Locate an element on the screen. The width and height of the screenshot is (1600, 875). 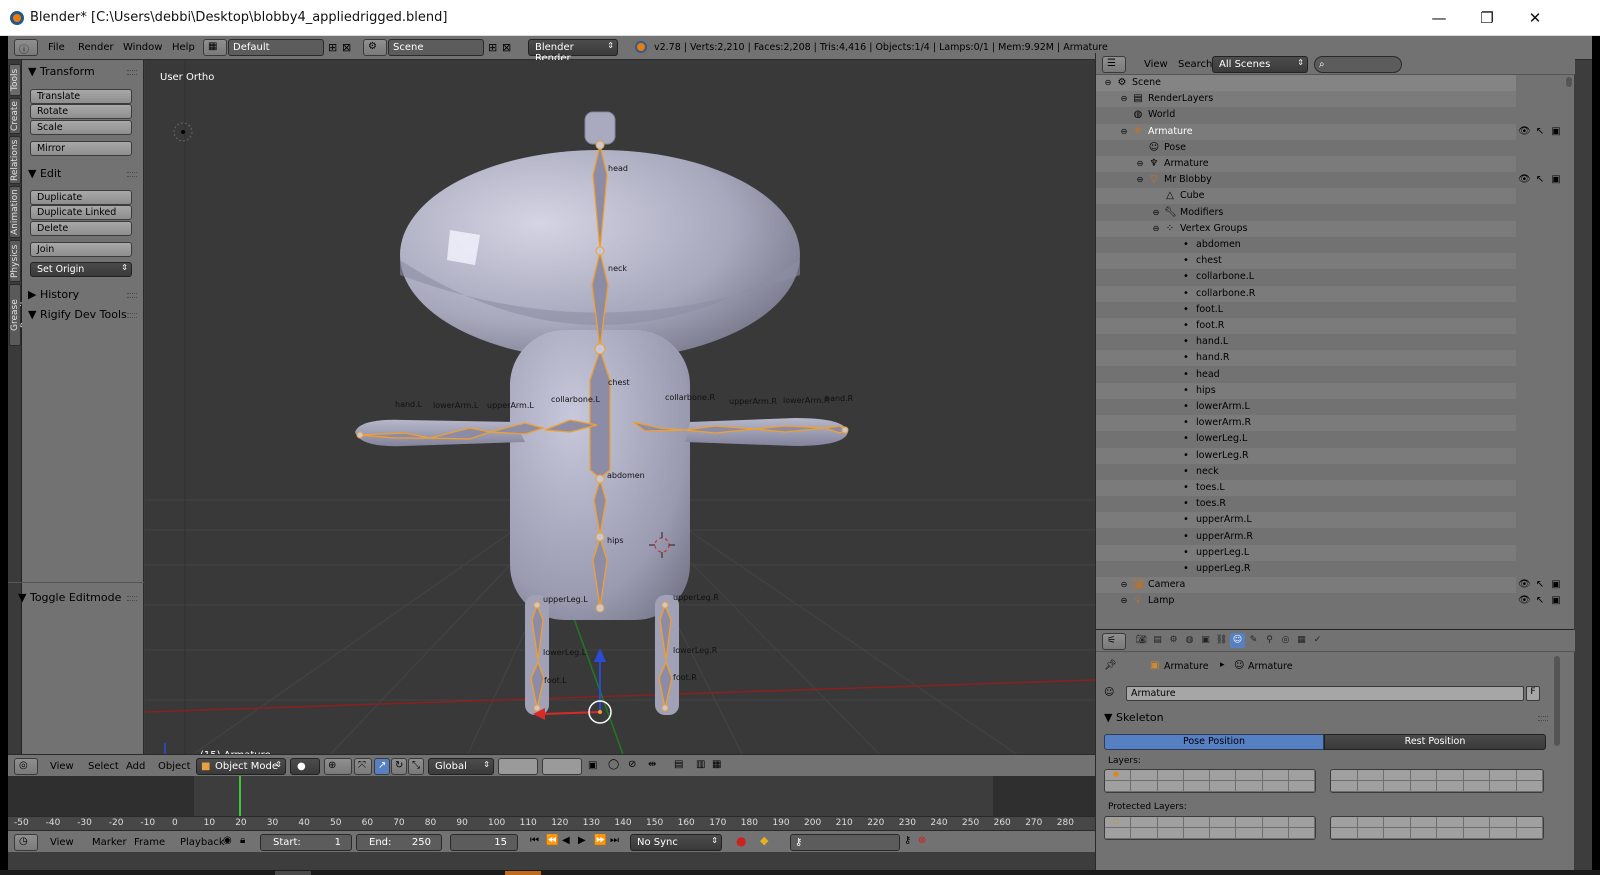
layer-lock-icon: ▣ is located at coordinates (592, 765).